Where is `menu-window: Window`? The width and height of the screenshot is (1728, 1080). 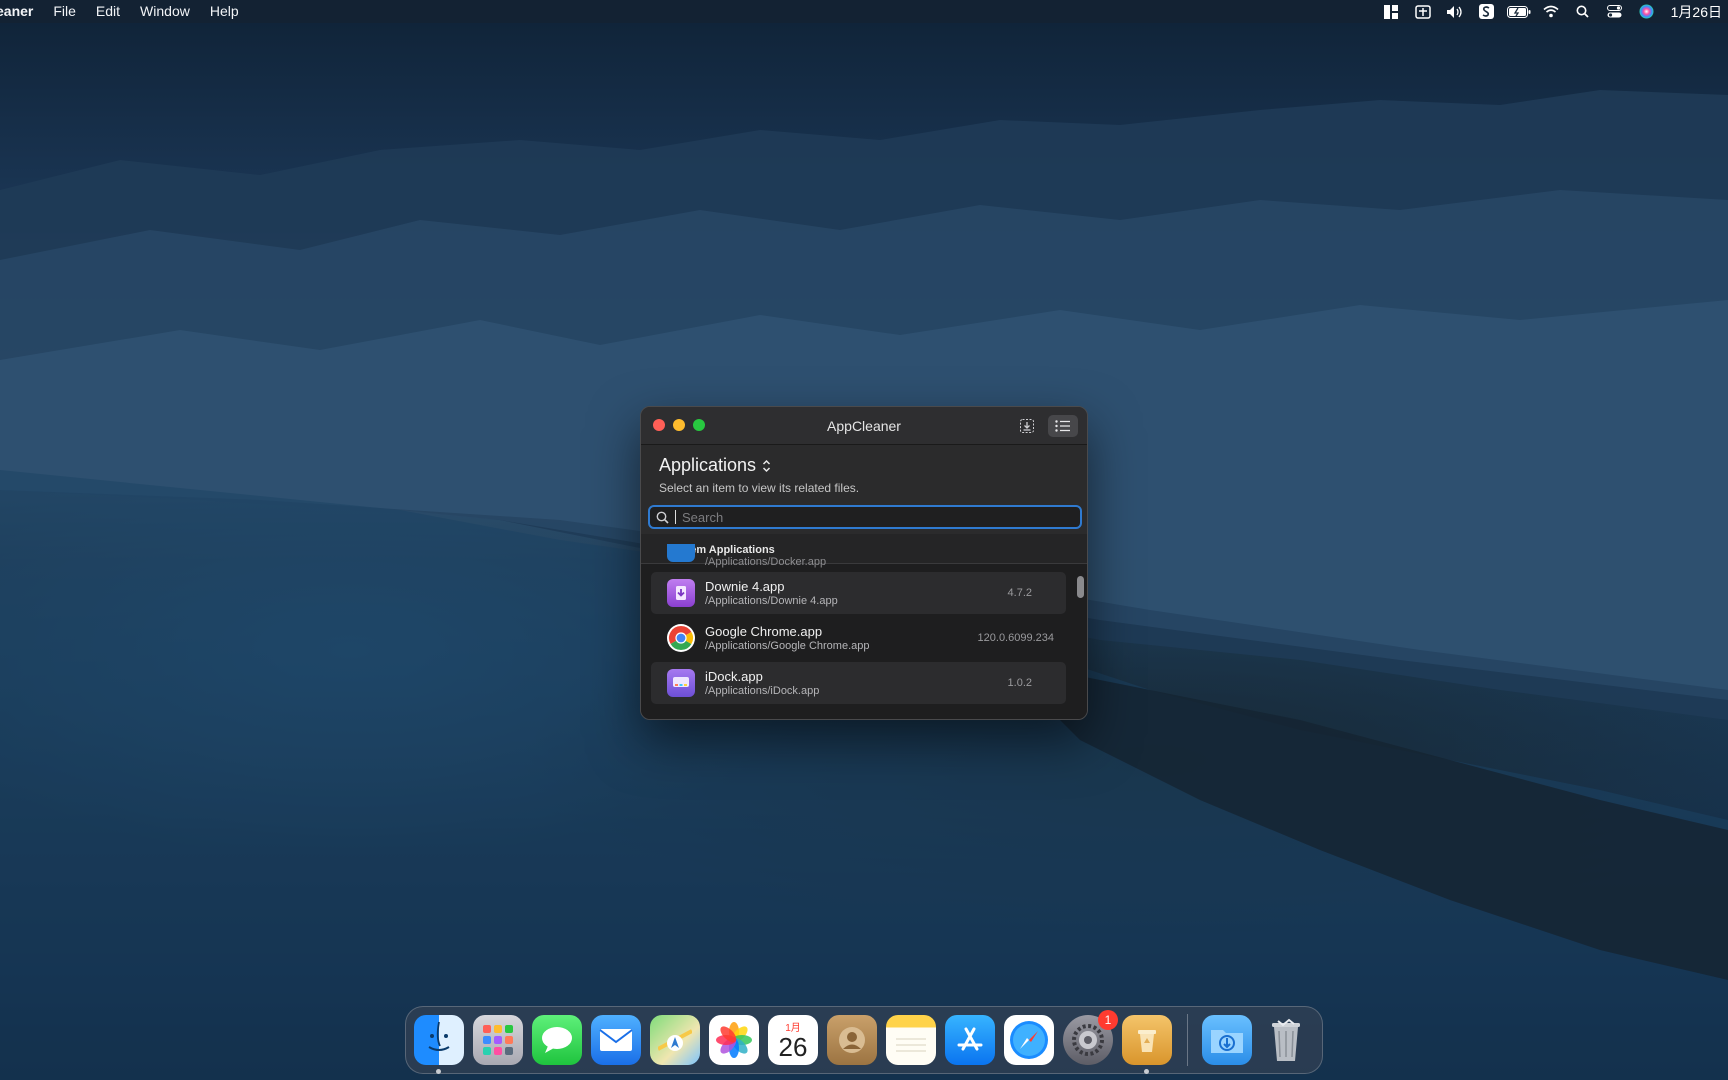
menu-window: Window is located at coordinates (165, 11).